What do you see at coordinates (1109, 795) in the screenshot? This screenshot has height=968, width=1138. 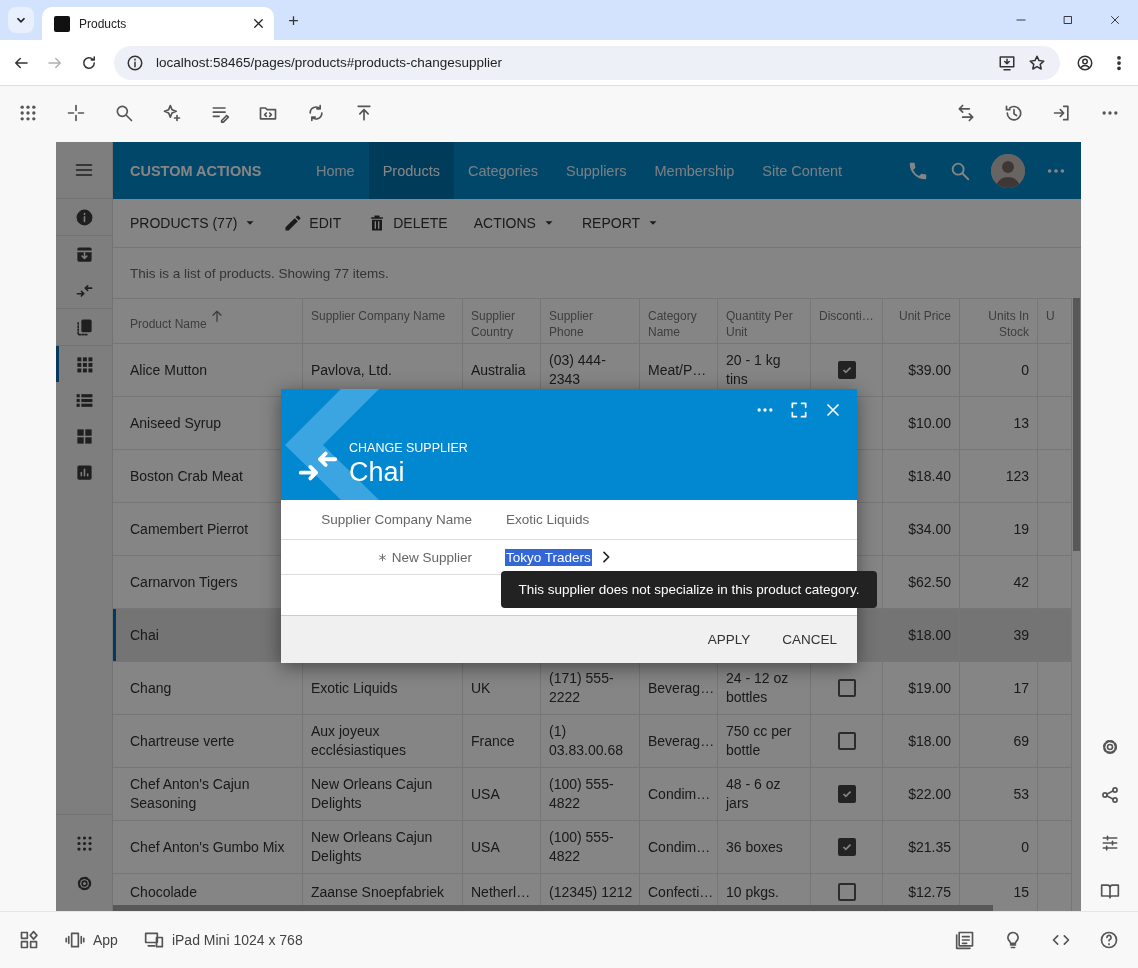 I see `share-nodes-icon` at bounding box center [1109, 795].